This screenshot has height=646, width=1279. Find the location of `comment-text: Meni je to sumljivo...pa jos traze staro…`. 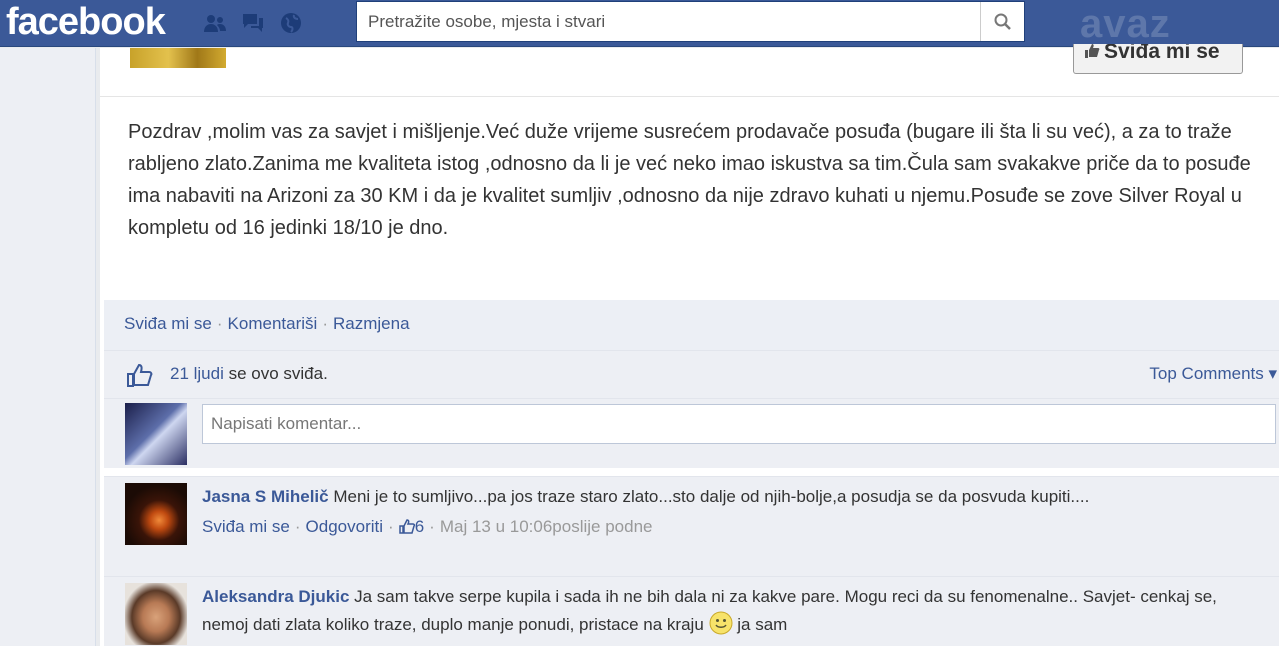

comment-text: Meni je to sumljivo...pa jos traze staro… is located at coordinates (709, 496).